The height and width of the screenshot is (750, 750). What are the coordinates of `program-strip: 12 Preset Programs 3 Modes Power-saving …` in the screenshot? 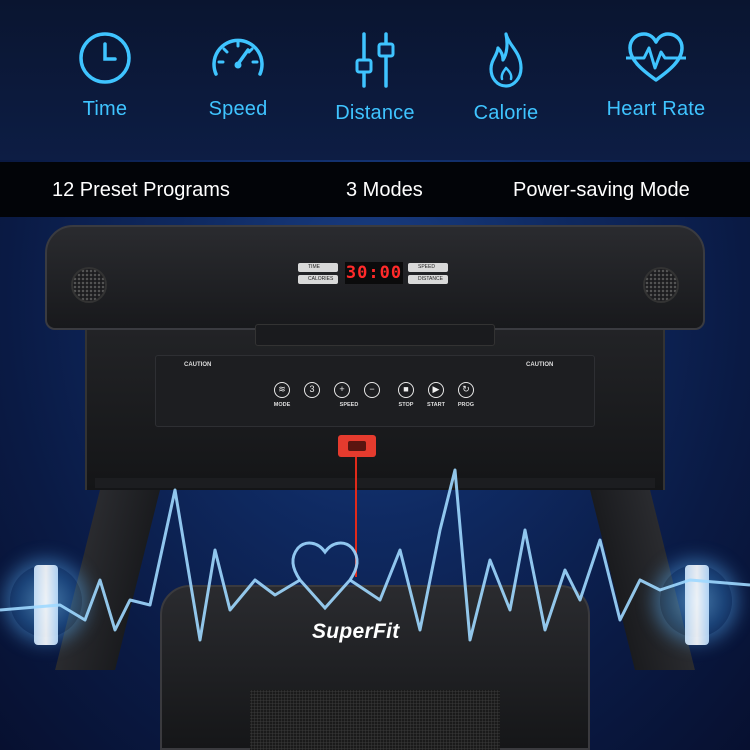 It's located at (375, 189).